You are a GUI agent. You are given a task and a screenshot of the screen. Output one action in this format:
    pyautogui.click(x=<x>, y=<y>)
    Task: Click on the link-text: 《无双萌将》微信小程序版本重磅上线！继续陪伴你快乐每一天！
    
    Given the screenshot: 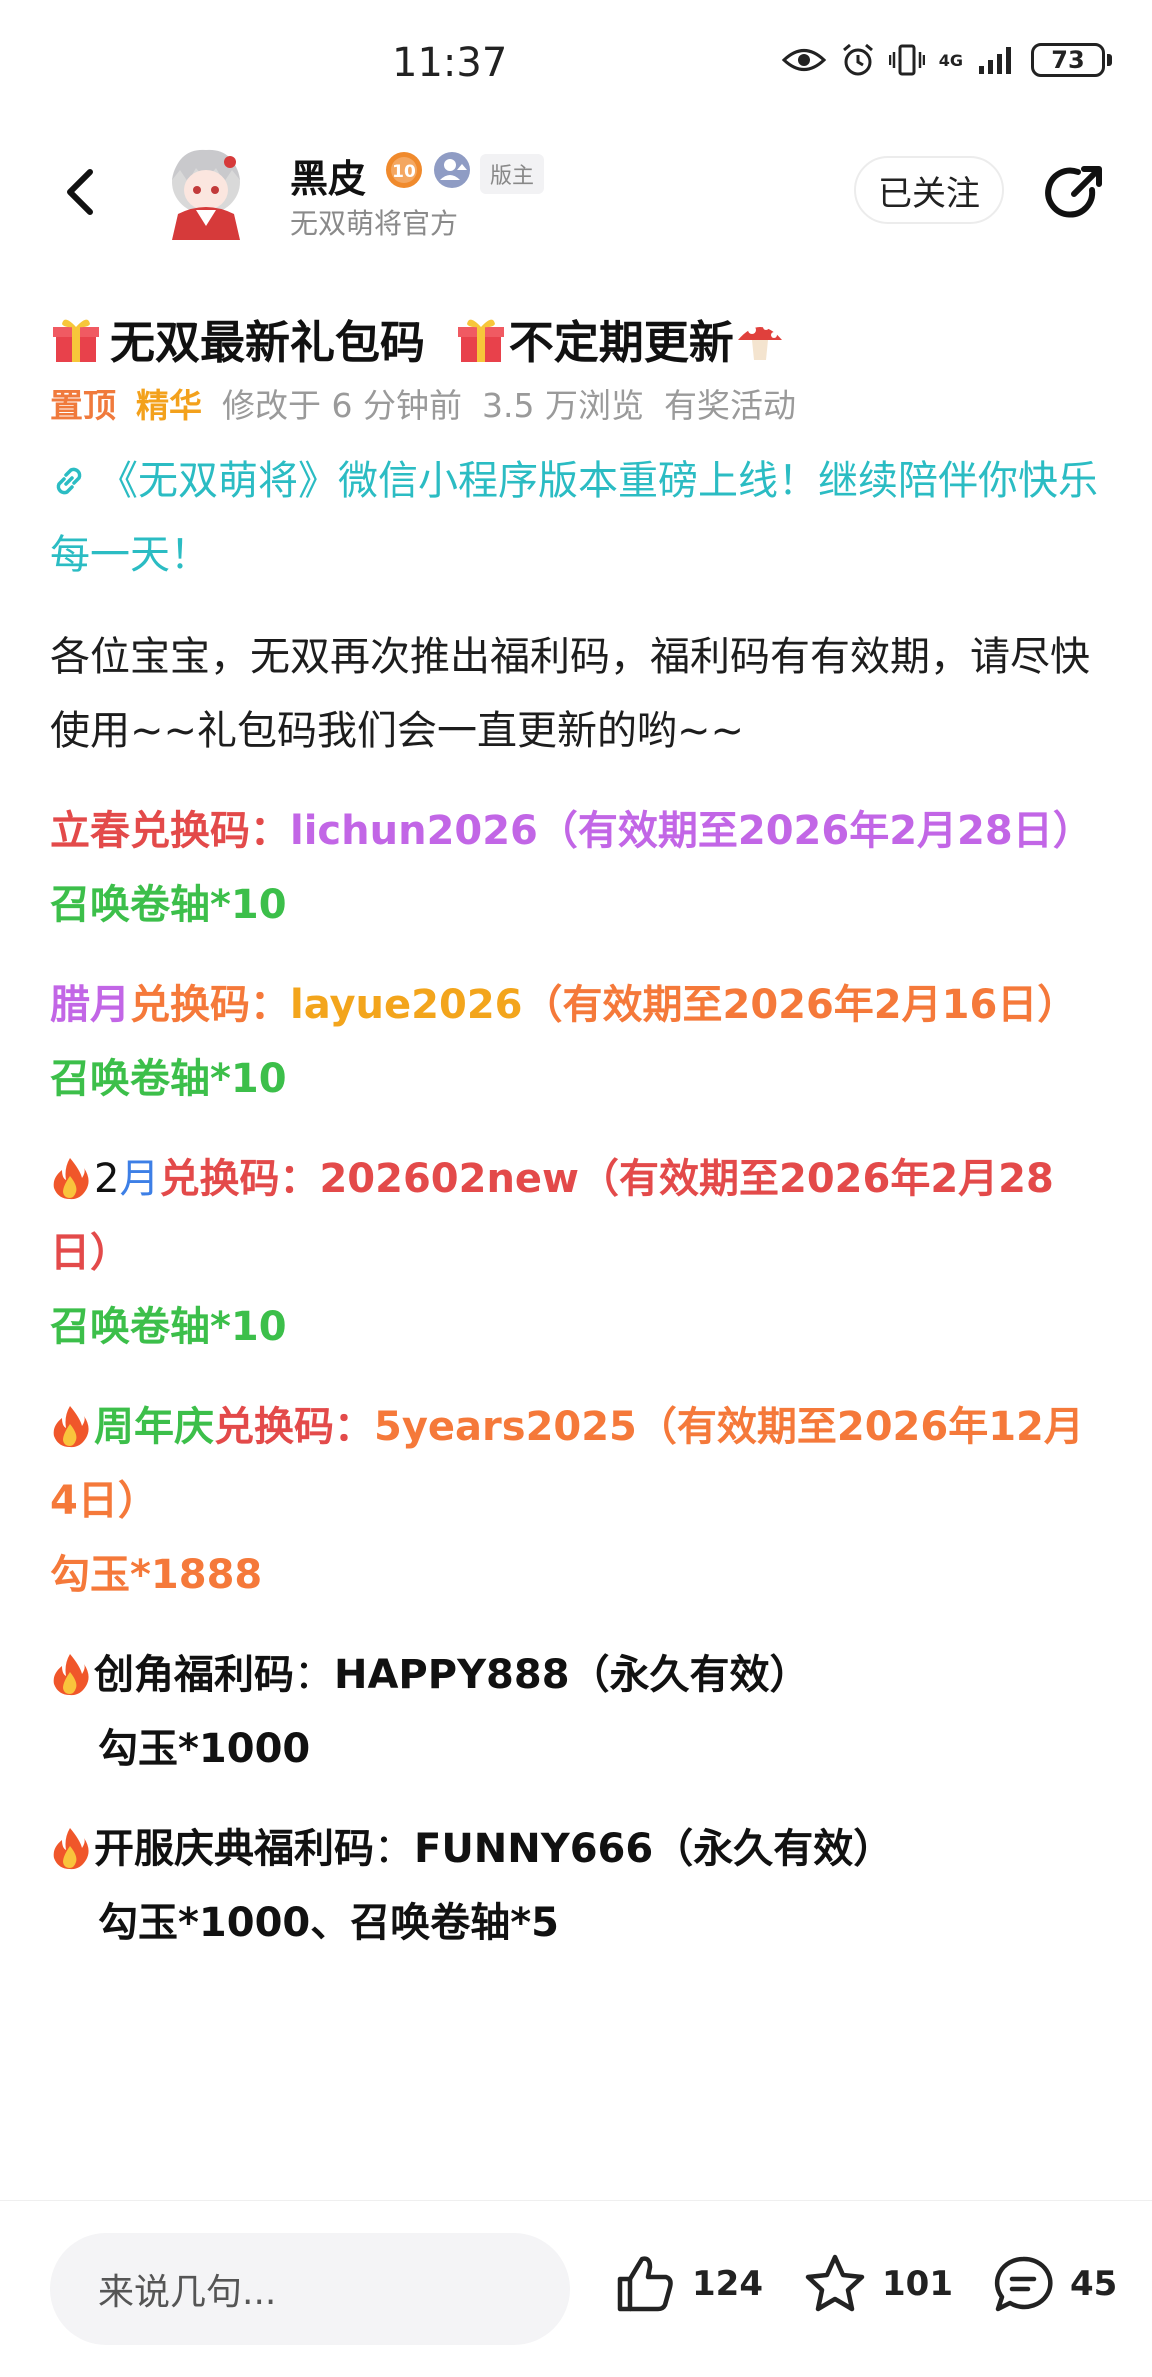 What is the action you would take?
    pyautogui.click(x=574, y=518)
    